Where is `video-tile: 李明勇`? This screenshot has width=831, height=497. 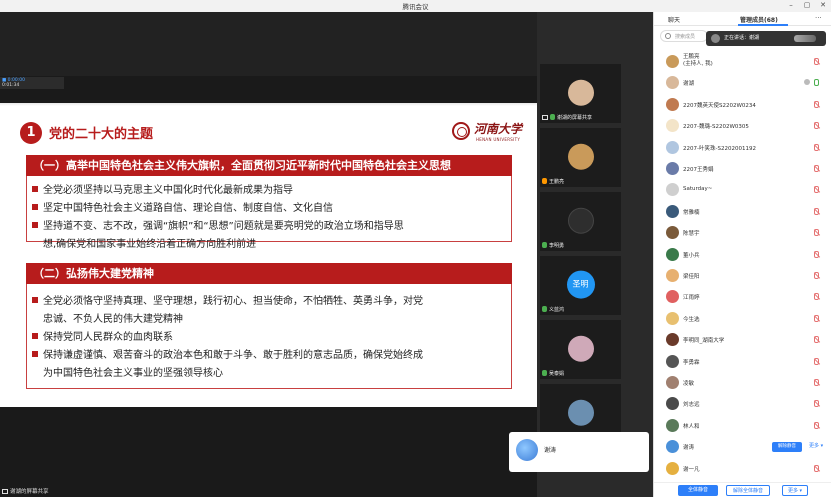
video-tile: 李明勇 is located at coordinates (580, 221).